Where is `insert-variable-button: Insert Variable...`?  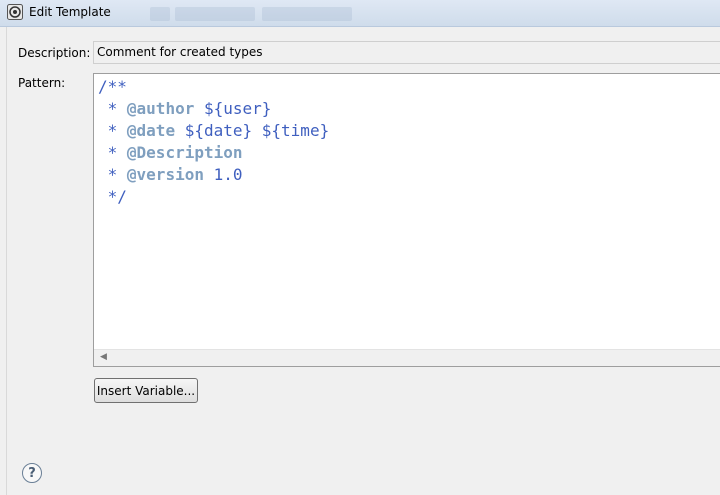 insert-variable-button: Insert Variable... is located at coordinates (146, 390).